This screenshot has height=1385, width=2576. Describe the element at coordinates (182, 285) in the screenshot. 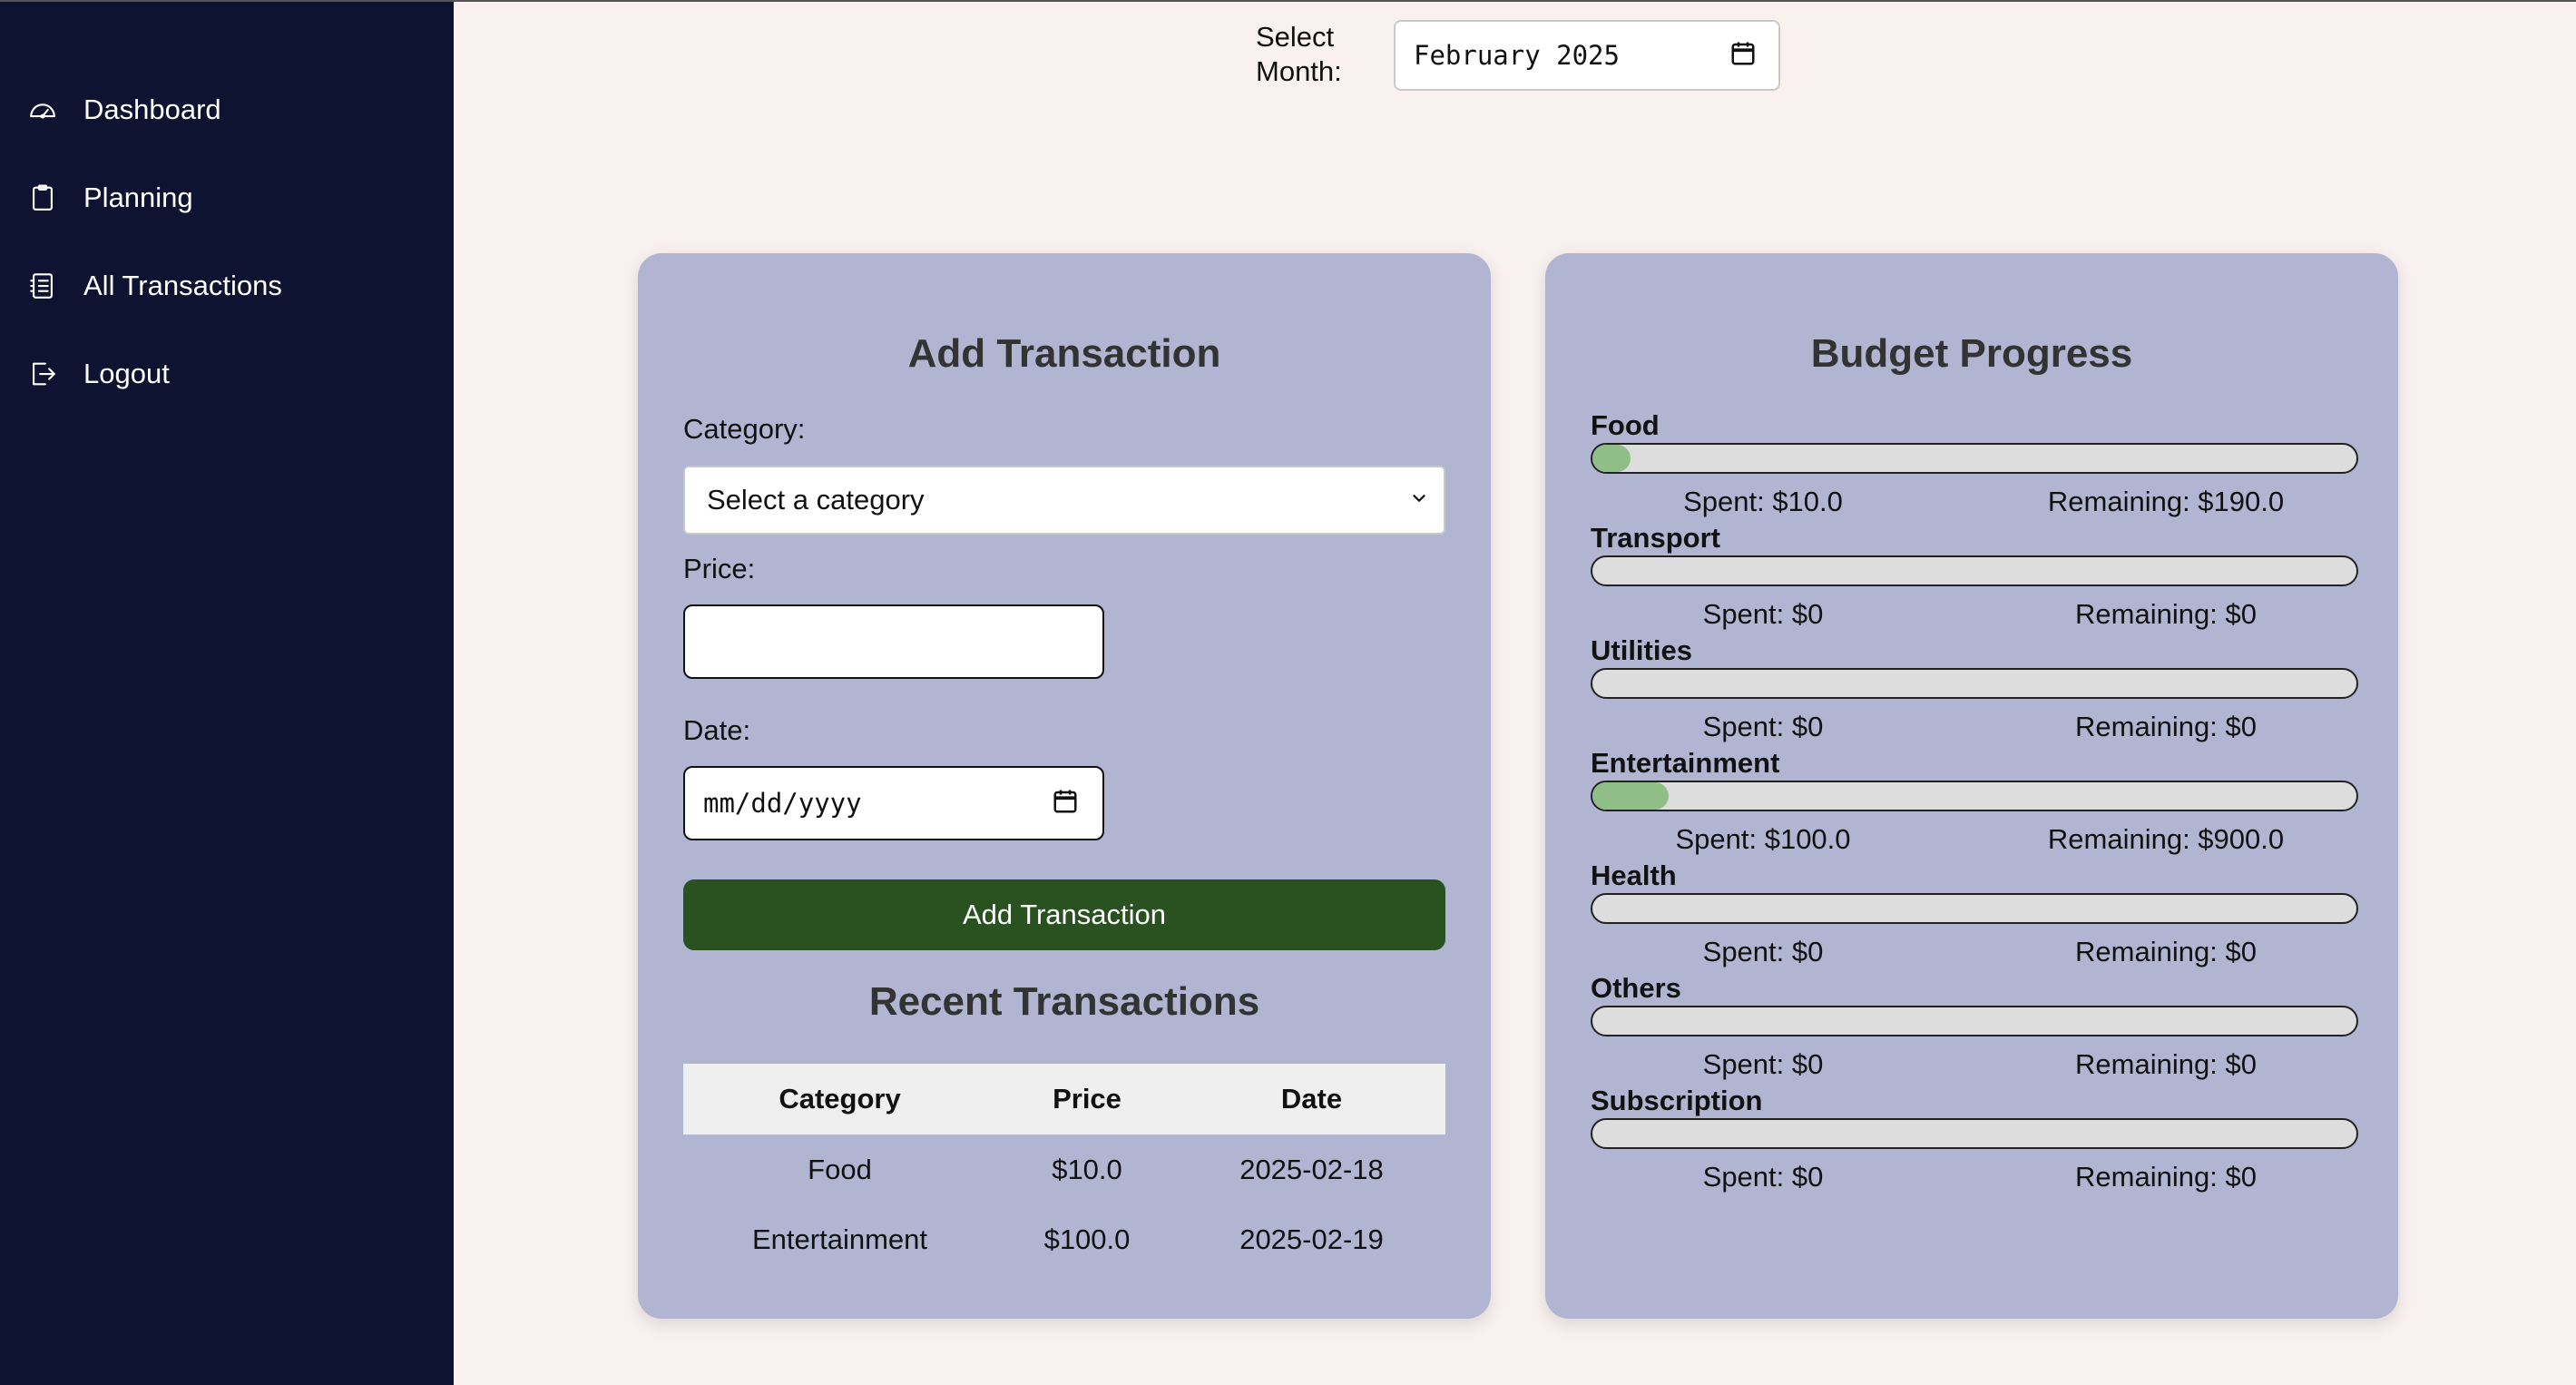

I see `sidebar-item-label: All Transactions` at that location.